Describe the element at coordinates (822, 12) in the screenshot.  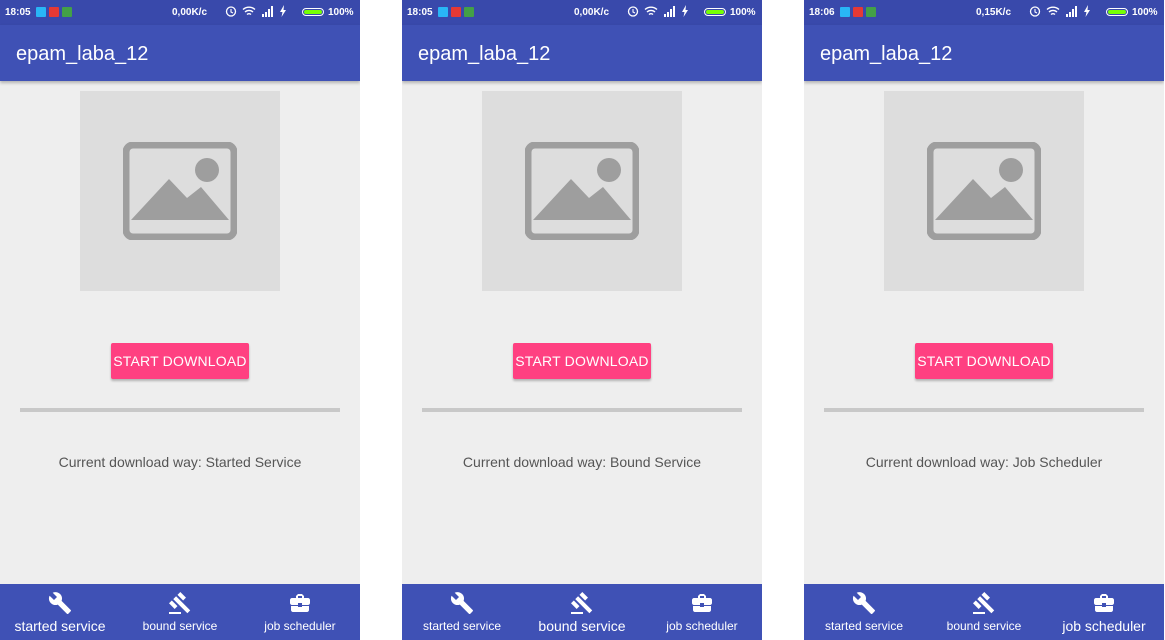
I see `status-time: 18:06` at that location.